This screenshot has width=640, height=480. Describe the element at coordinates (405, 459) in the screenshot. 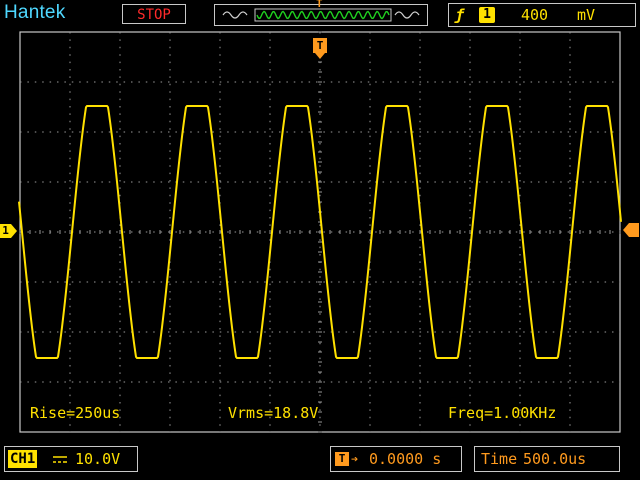

I see `trigger-position-value: 0.0000 s` at that location.